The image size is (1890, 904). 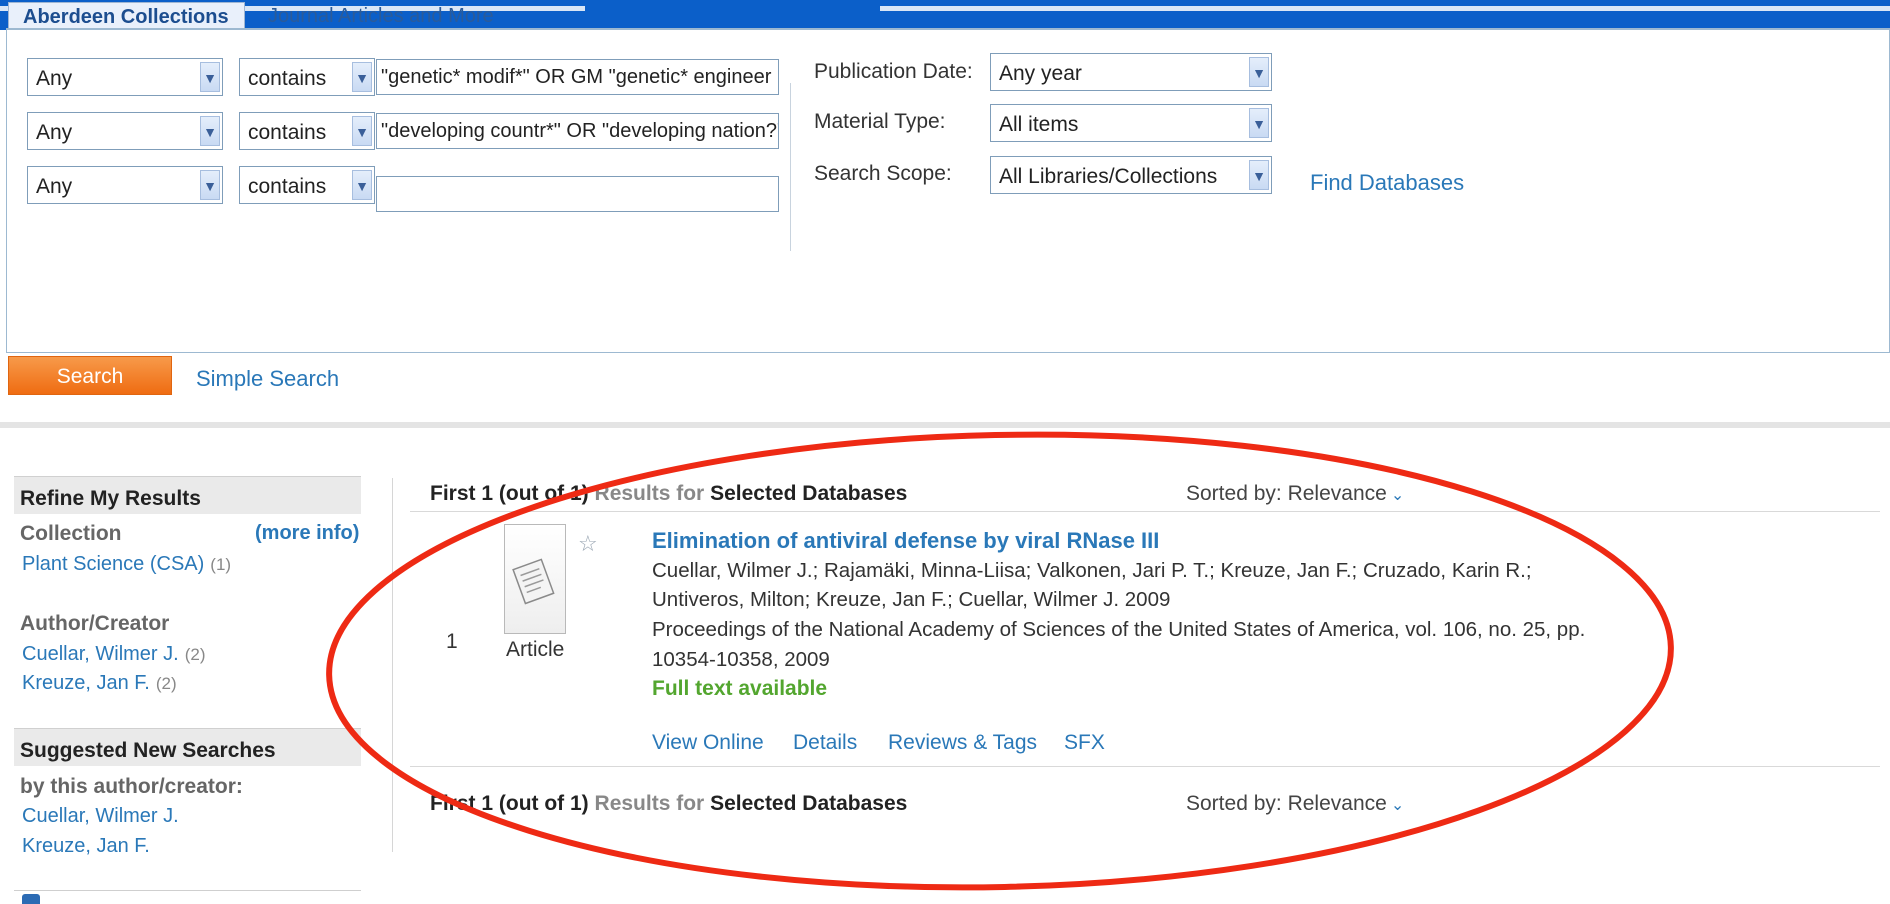 I want to click on search-button: Search, so click(x=90, y=375).